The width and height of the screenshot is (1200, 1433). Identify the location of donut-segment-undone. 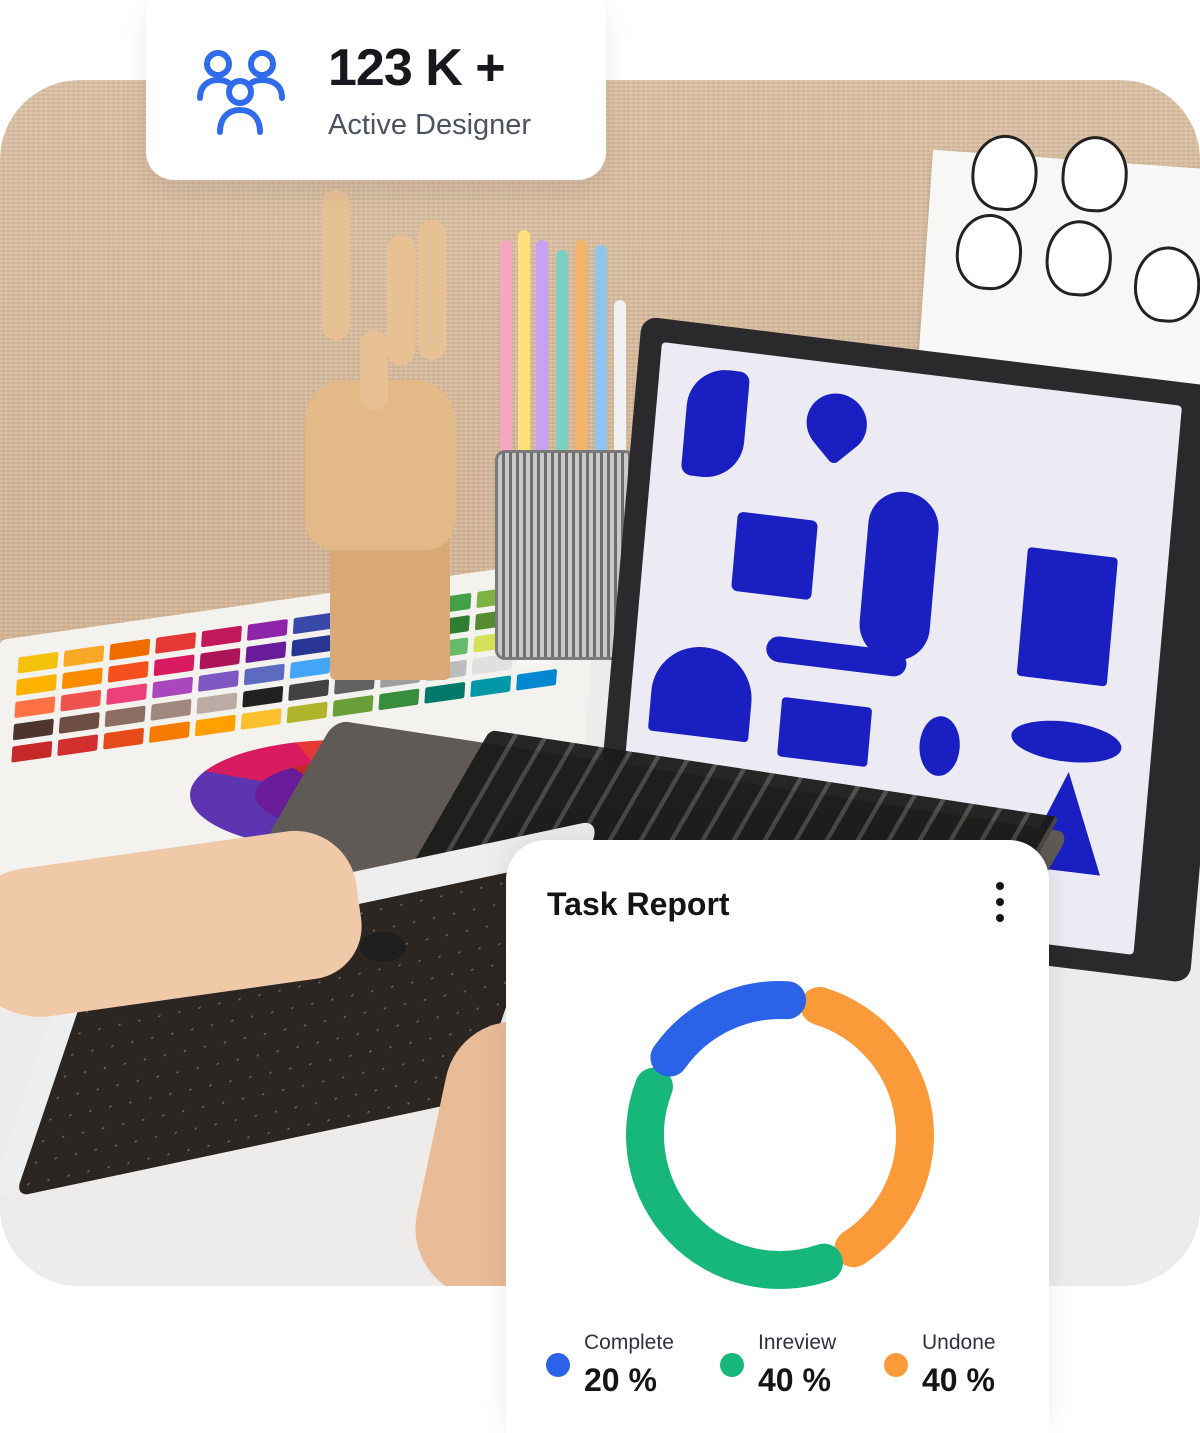
(867, 1127).